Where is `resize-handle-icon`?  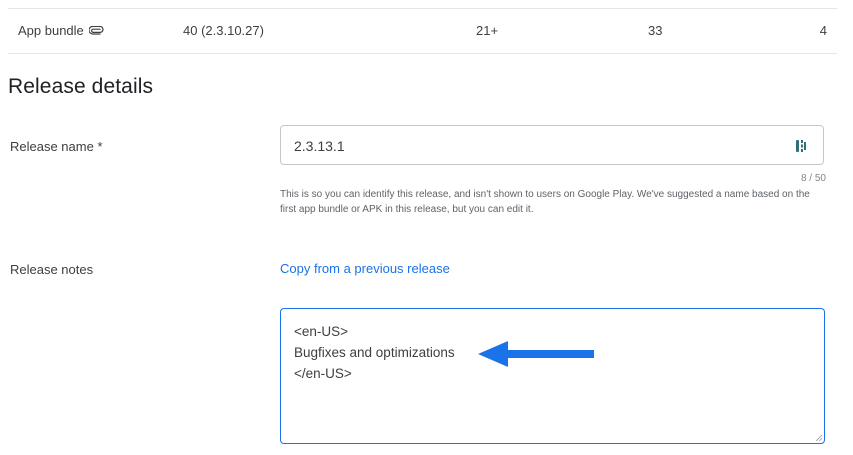 resize-handle-icon is located at coordinates (819, 438).